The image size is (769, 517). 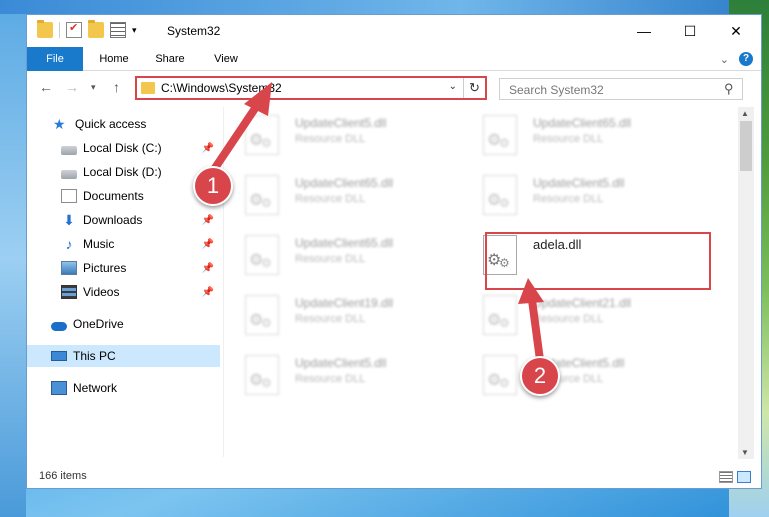 I want to click on close-button: ✕, so click(x=736, y=31).